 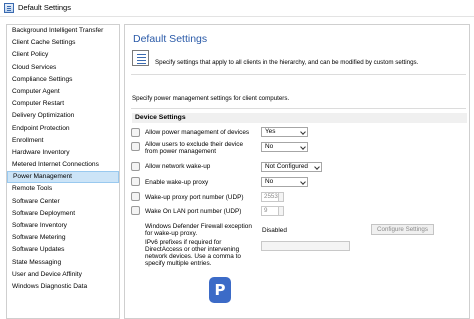 I want to click on configure-settings-button: Configure Settings, so click(x=402, y=229).